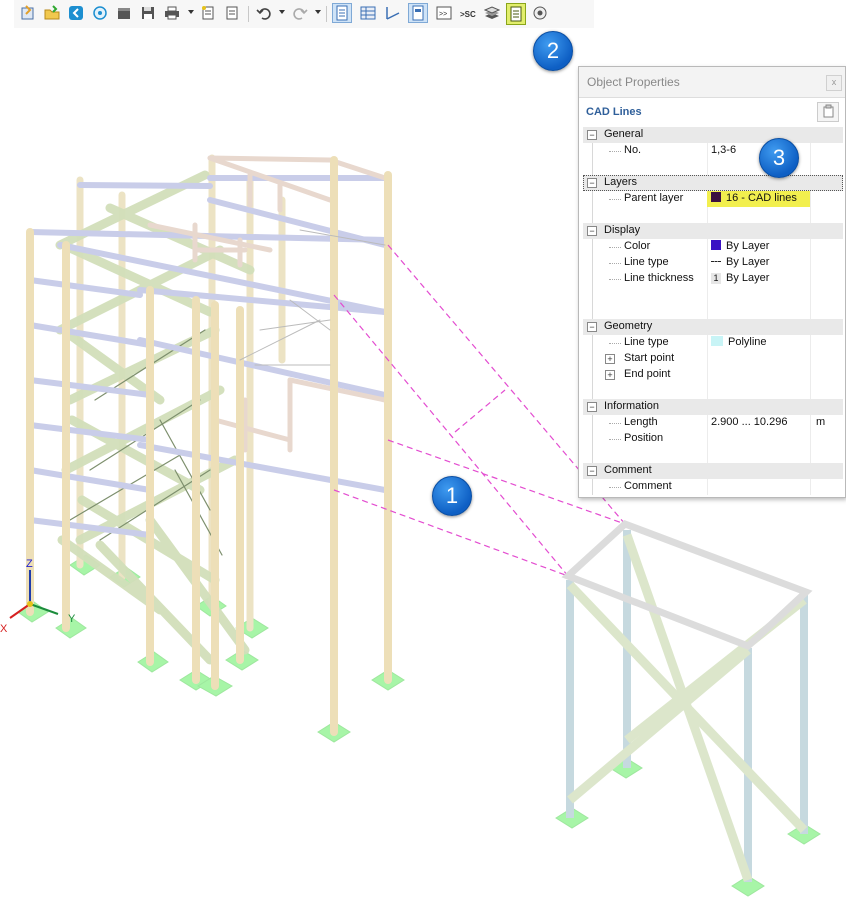 The width and height of the screenshot is (846, 898). What do you see at coordinates (716, 278) in the screenshot?
I see `thickness-number: 1` at bounding box center [716, 278].